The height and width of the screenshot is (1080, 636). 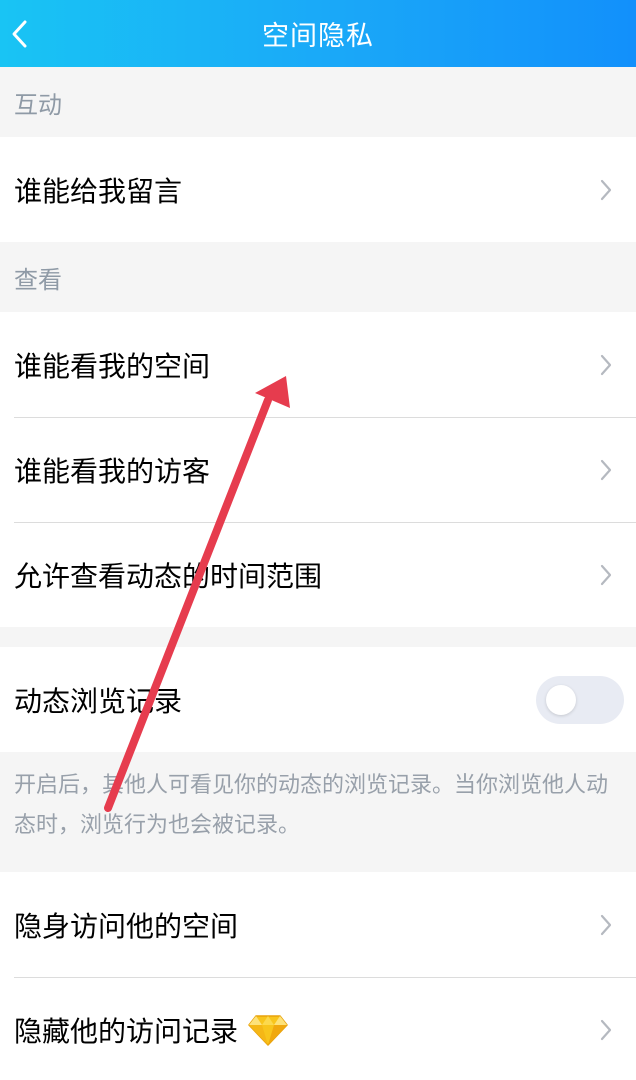 I want to click on app-header: 空间隐私, so click(x=318, y=33).